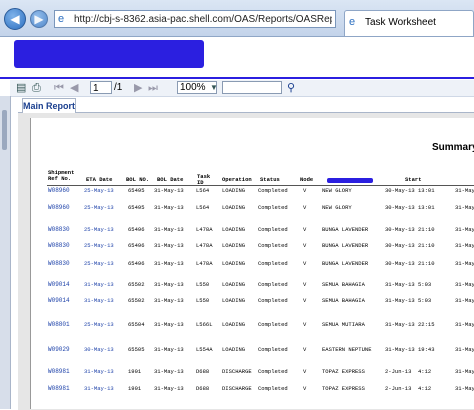  I want to click on row-eta: 30-May-13, so click(99, 350).